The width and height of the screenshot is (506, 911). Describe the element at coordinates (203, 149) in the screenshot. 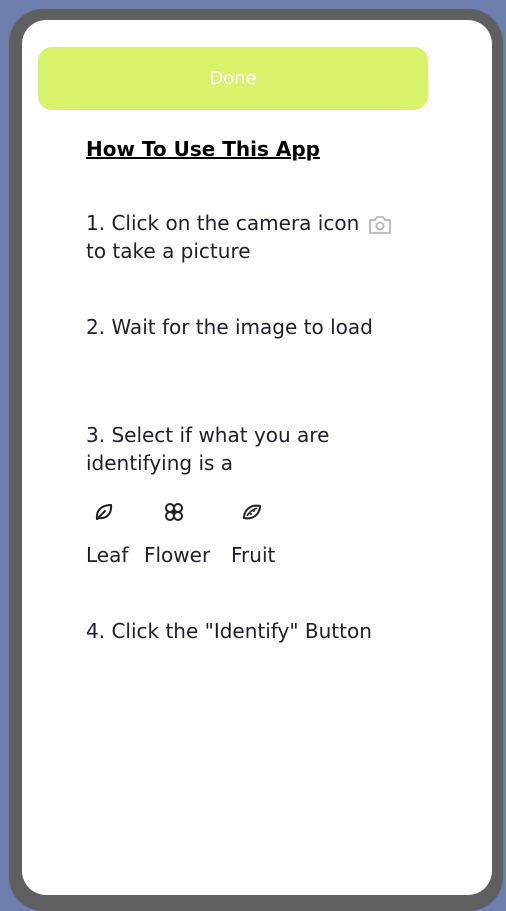

I see `page-title: How To Use This App` at that location.